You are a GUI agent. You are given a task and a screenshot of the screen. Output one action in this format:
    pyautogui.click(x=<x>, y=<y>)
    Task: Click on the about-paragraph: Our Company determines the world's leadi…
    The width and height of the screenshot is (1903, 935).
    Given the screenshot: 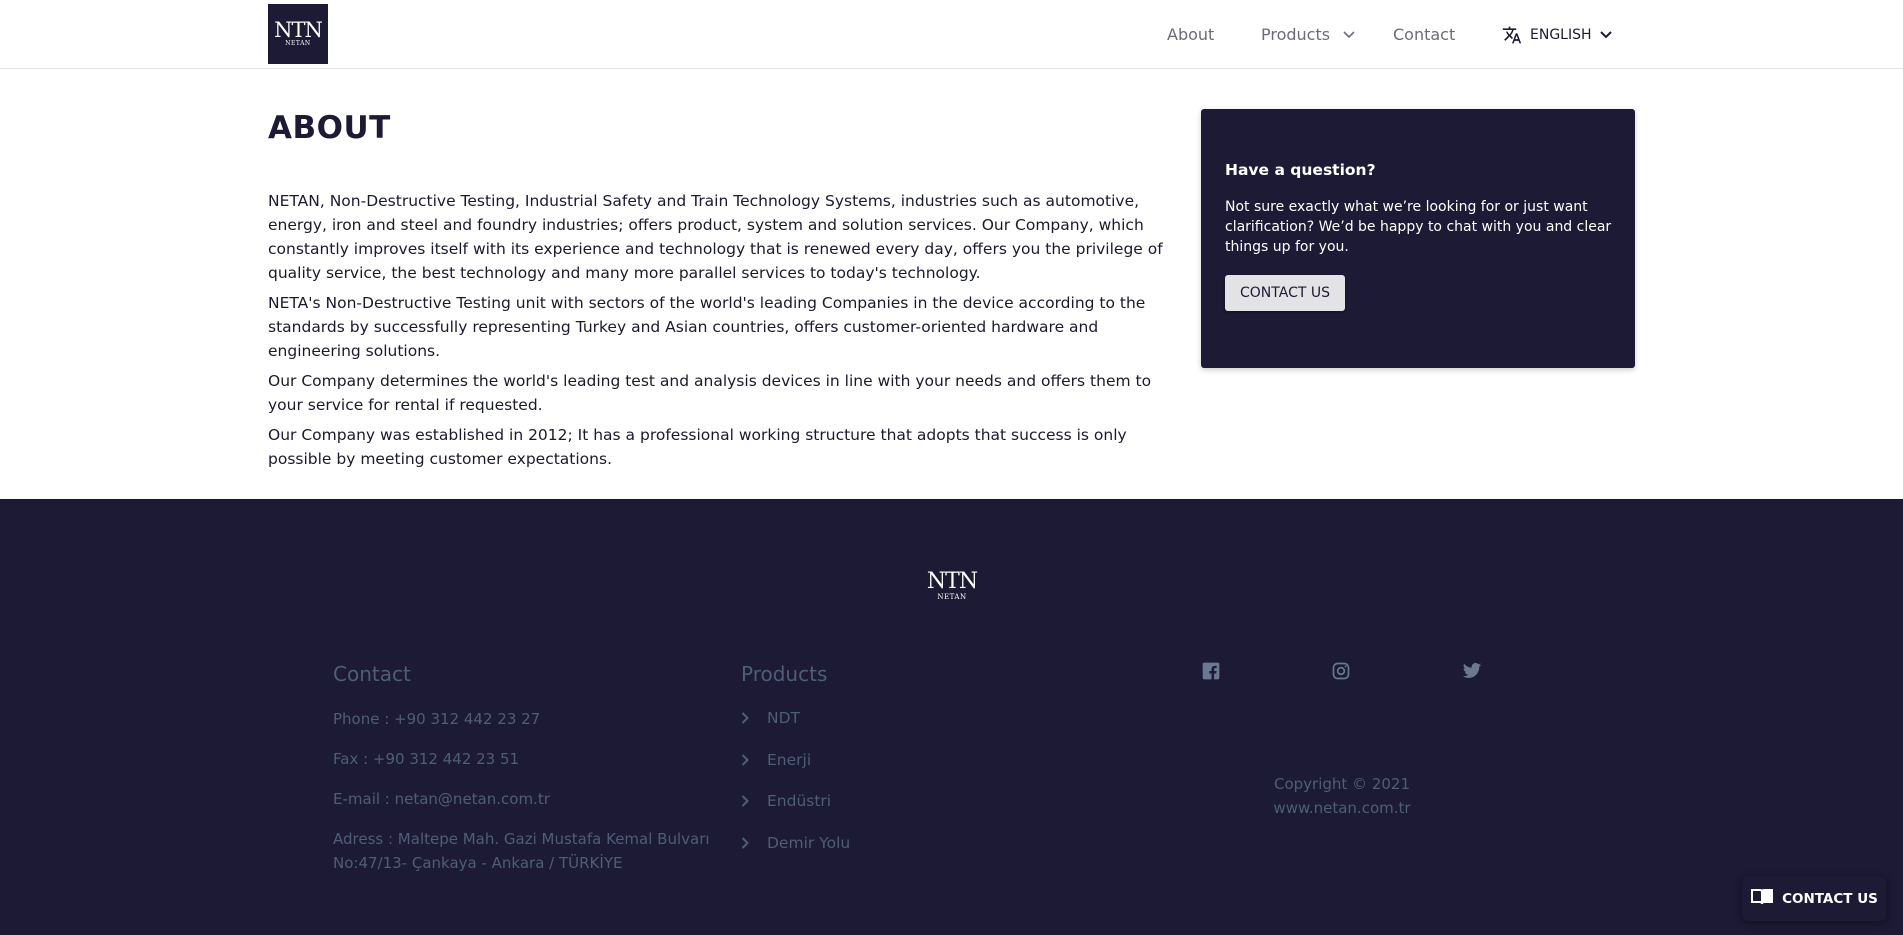 What is the action you would take?
    pyautogui.click(x=710, y=393)
    